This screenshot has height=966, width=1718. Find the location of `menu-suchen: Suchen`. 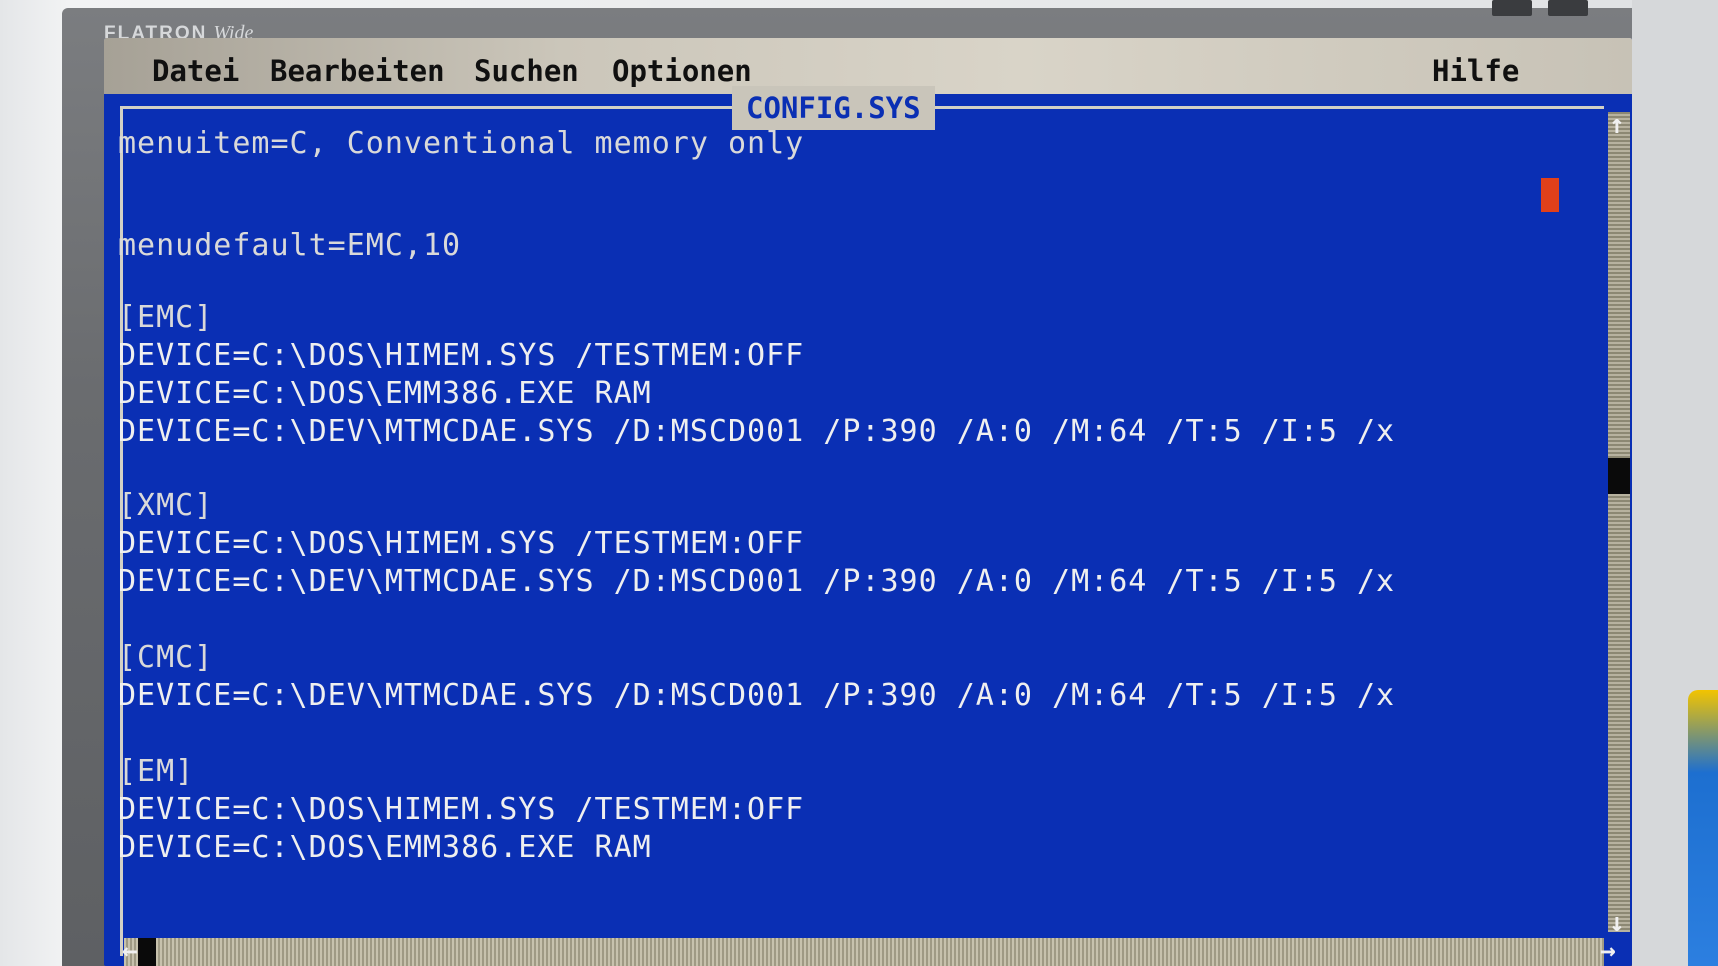

menu-suchen: Suchen is located at coordinates (526, 71).